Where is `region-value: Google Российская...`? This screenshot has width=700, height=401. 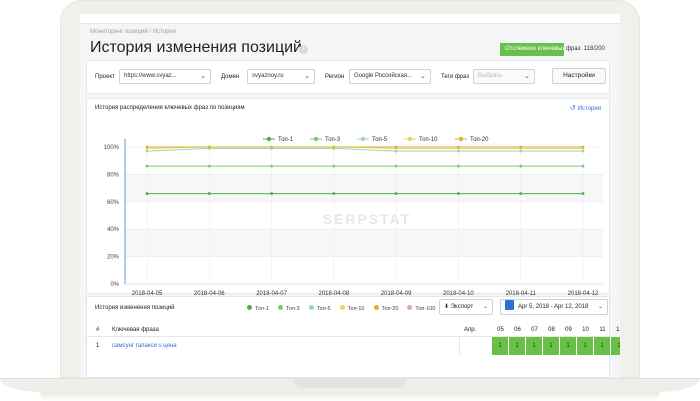 region-value: Google Российская... is located at coordinates (383, 76).